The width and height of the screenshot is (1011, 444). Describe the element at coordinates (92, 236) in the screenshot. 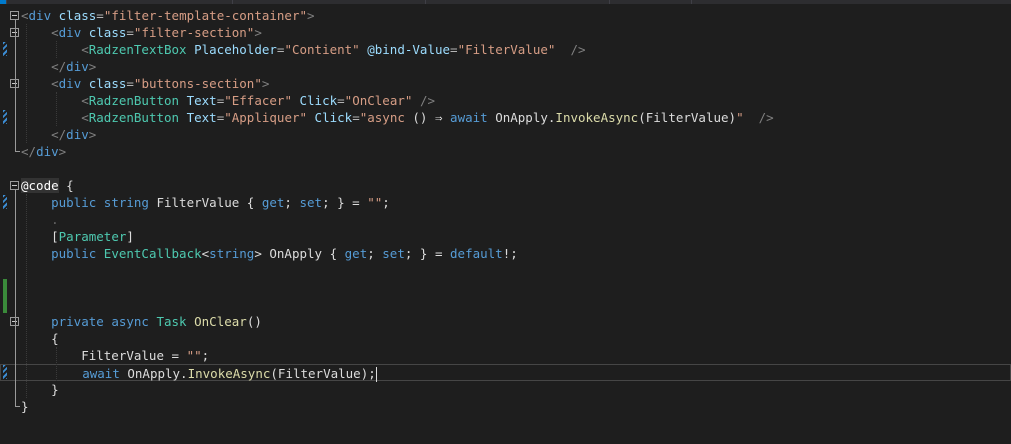

I see `code-token: Parameter` at that location.